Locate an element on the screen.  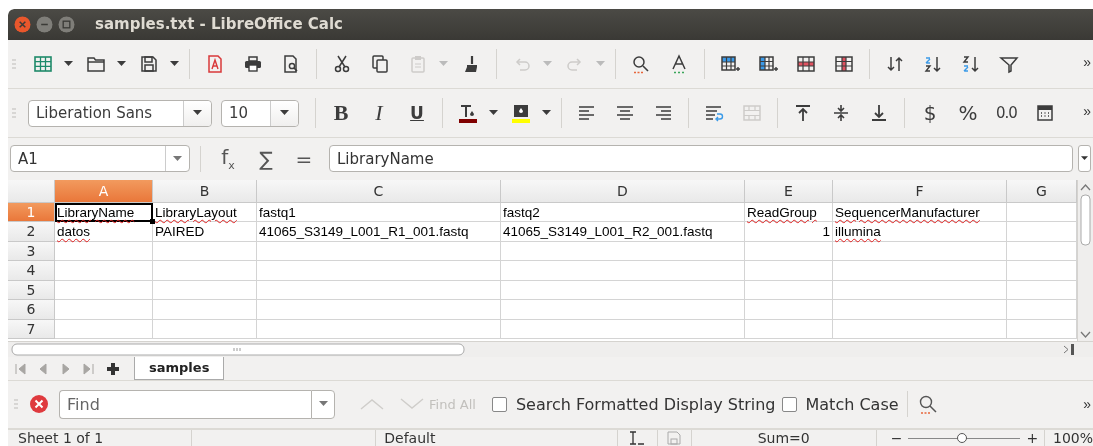
column-header: C is located at coordinates (379, 191).